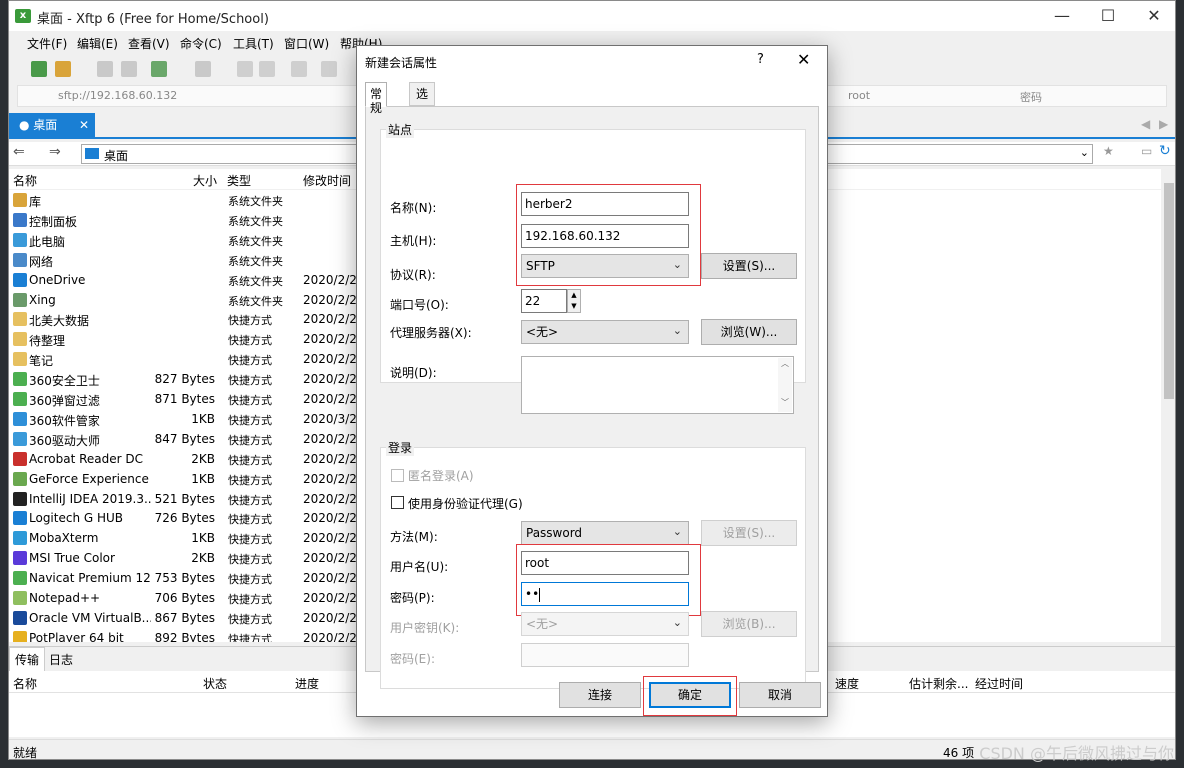 Image resolution: width=1184 pixels, height=768 pixels. I want to click on description-textarea: ︿ ﹀, so click(657, 385).